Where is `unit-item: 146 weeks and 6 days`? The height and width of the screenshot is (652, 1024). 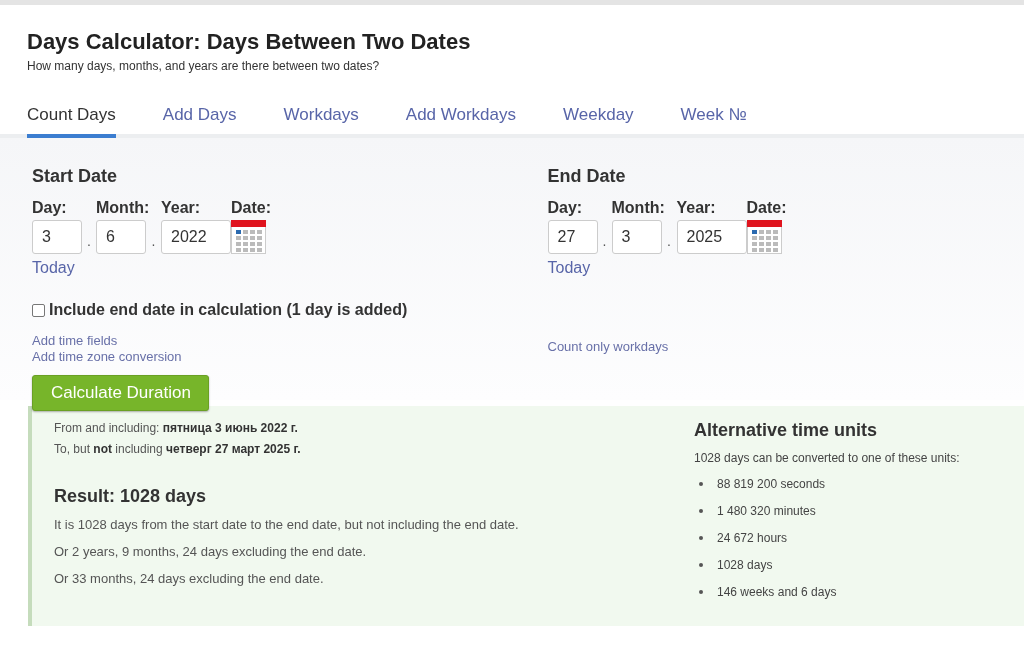 unit-item: 146 weeks and 6 days is located at coordinates (777, 591).